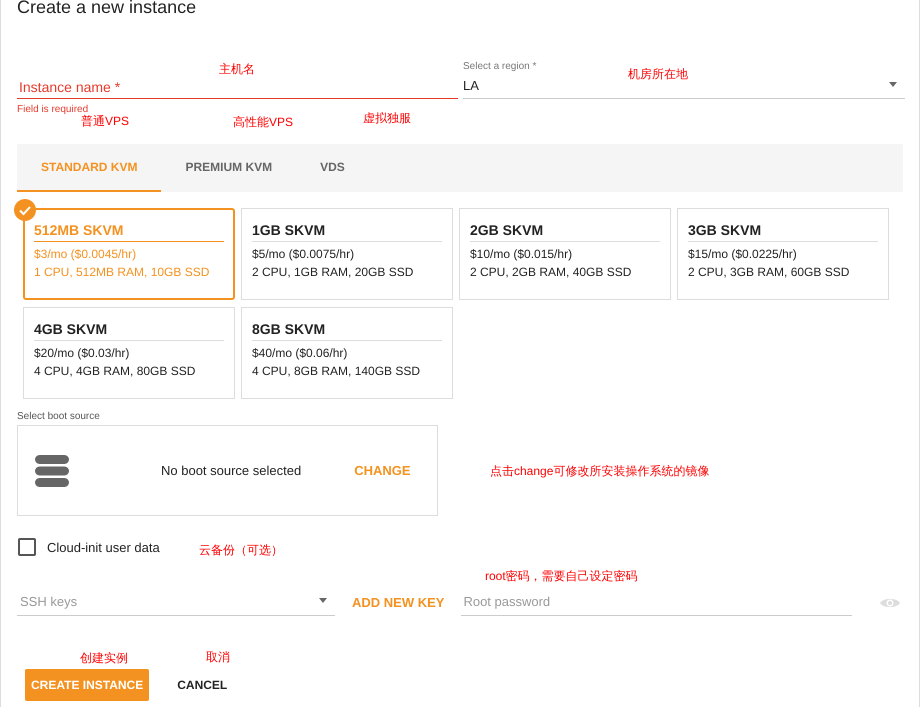 This screenshot has width=922, height=707. I want to click on plan-name: 2GB SKVM, so click(565, 231).